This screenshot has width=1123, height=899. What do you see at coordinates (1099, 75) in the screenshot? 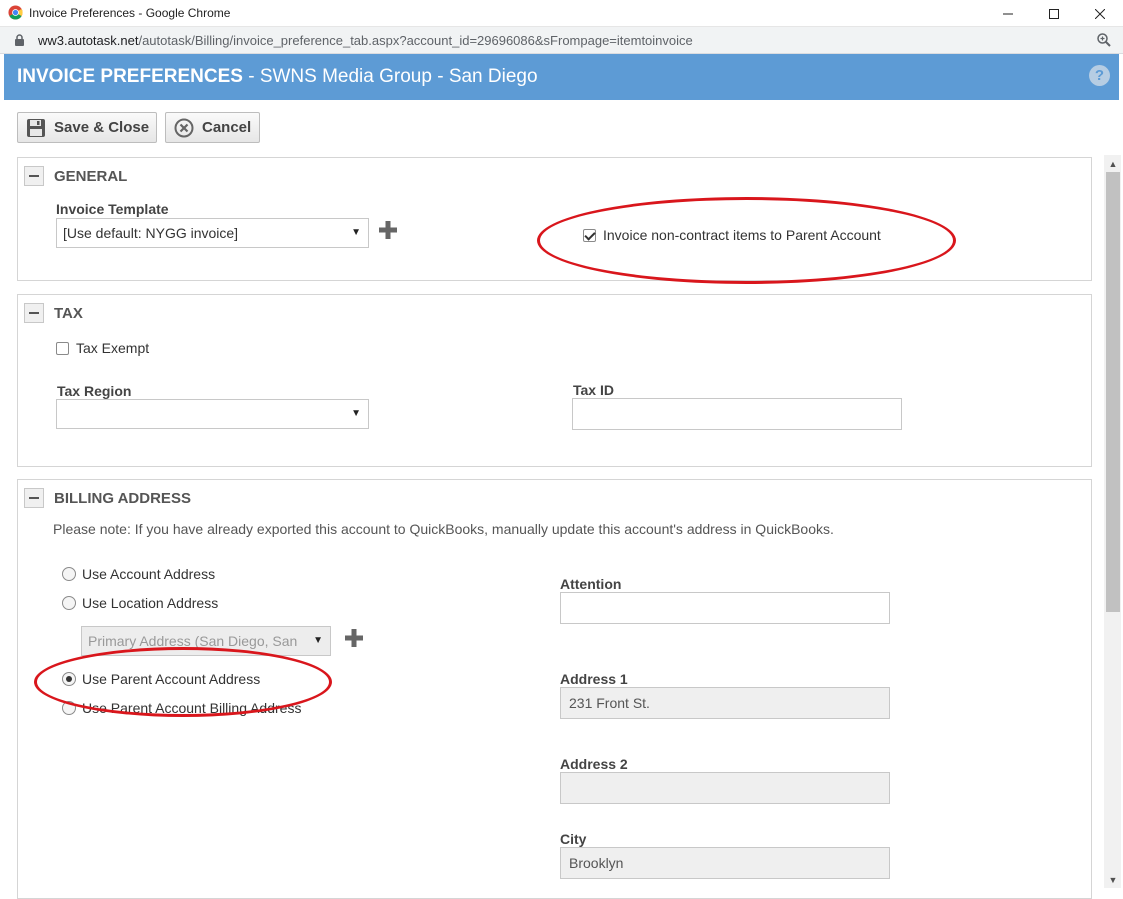
I see `help-icon: ?` at bounding box center [1099, 75].